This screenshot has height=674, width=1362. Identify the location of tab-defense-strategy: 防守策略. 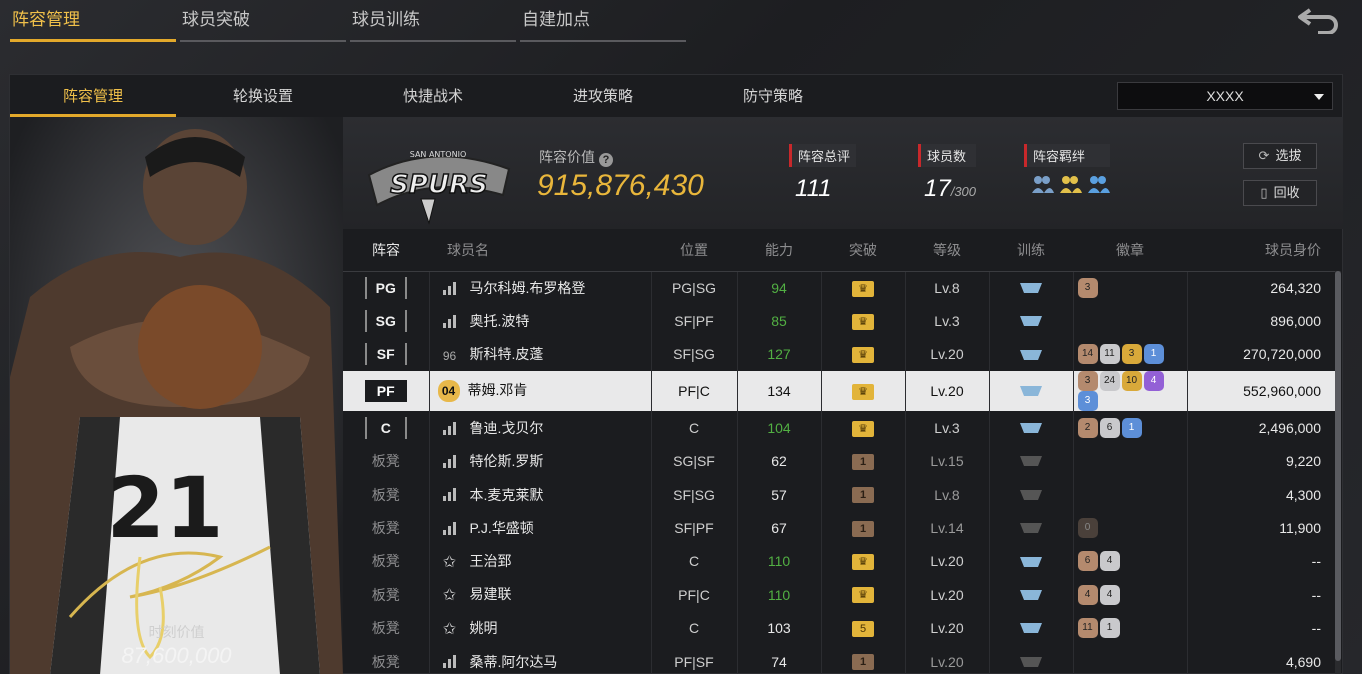
(773, 96).